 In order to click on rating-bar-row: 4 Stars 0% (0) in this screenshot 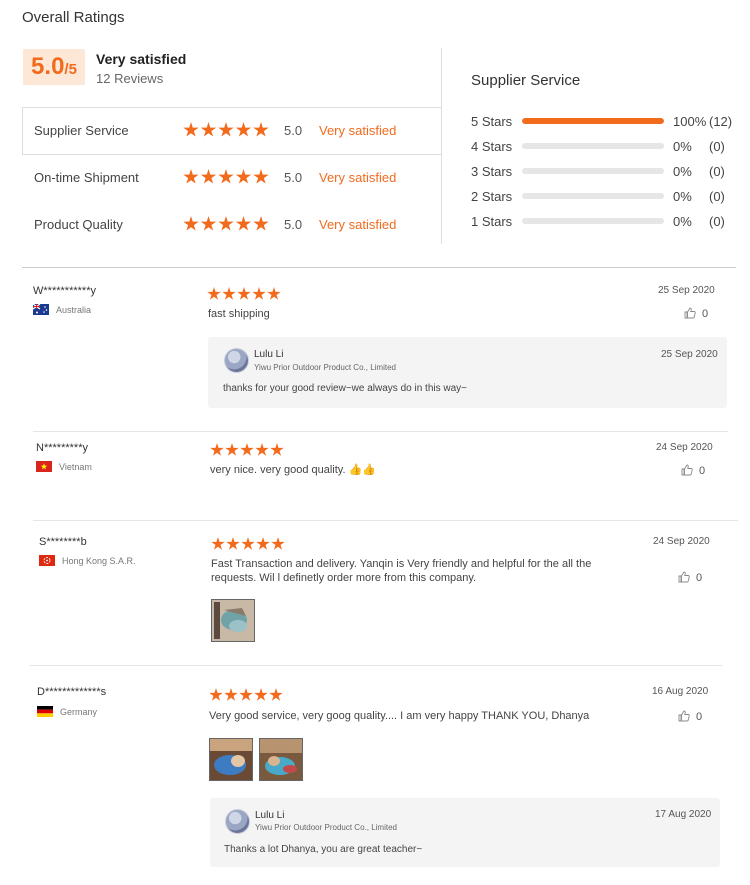, I will do `click(603, 147)`.